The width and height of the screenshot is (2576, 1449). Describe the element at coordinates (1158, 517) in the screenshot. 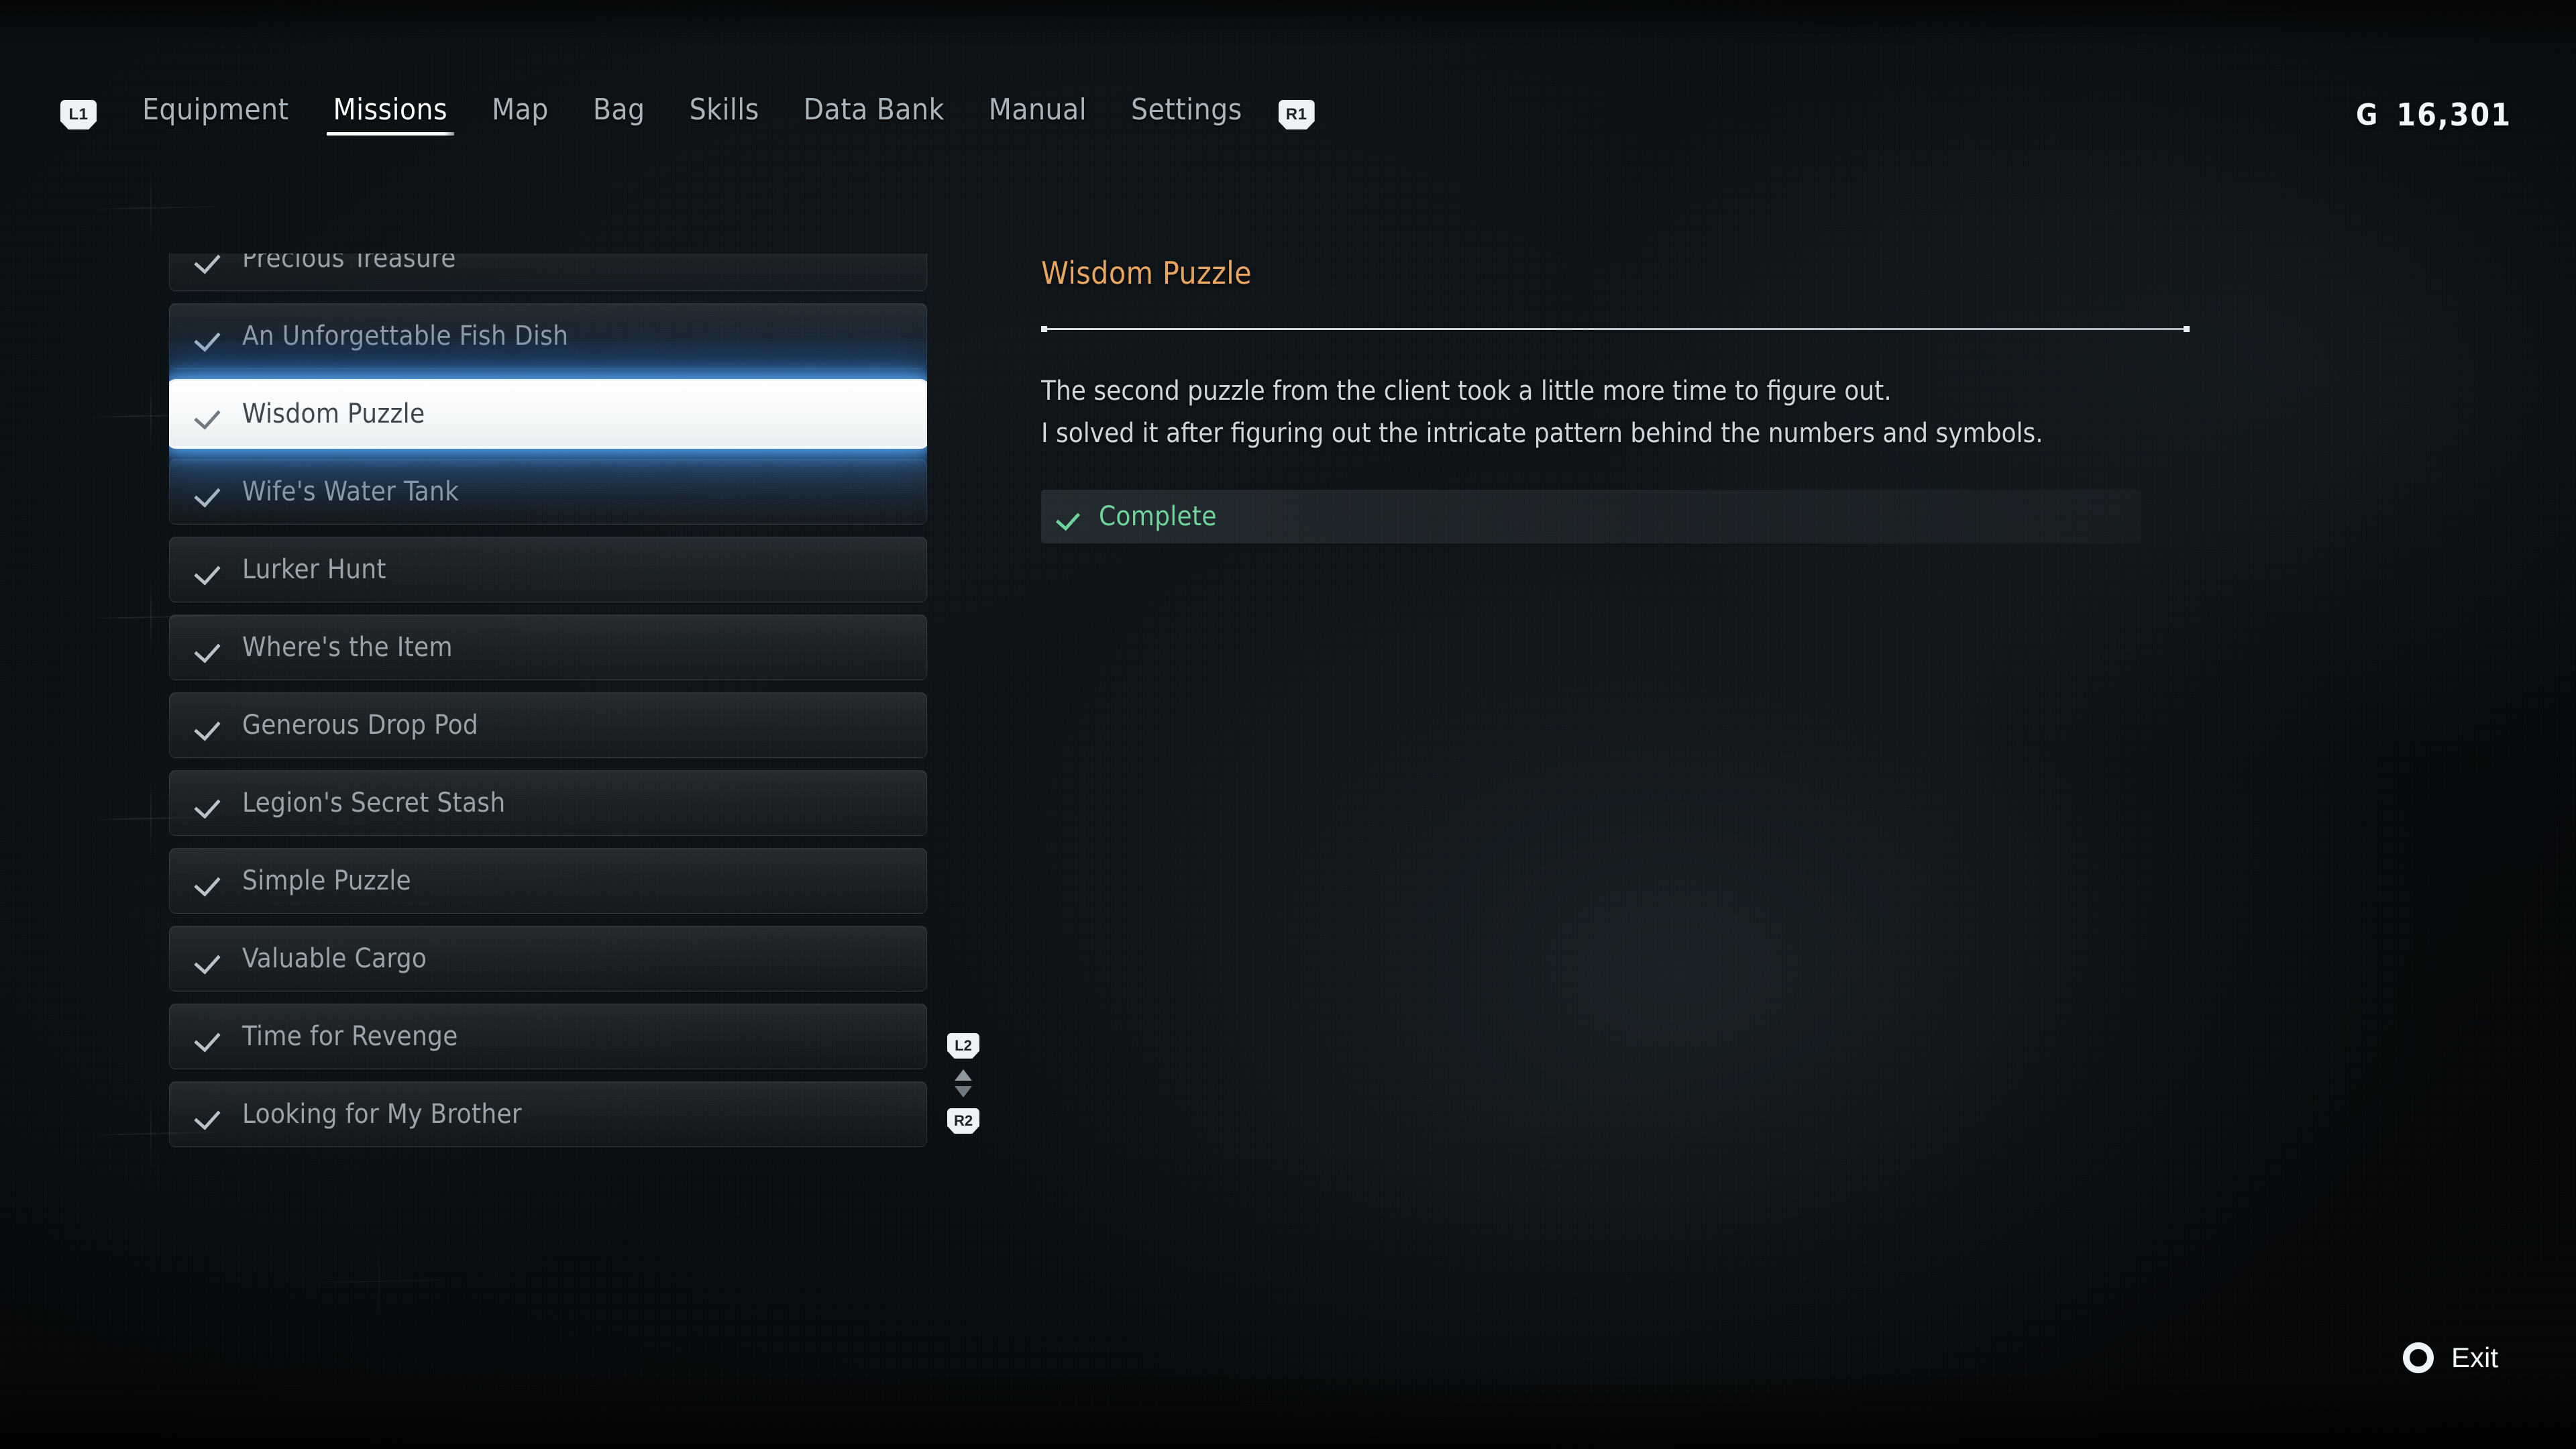

I see `status-badge: Complete` at that location.